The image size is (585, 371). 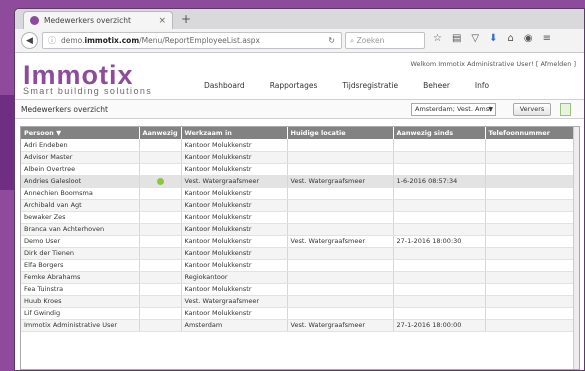 I want to click on cell-aanwezig-sinds: 27-1-2016 18:00:30, so click(x=439, y=241).